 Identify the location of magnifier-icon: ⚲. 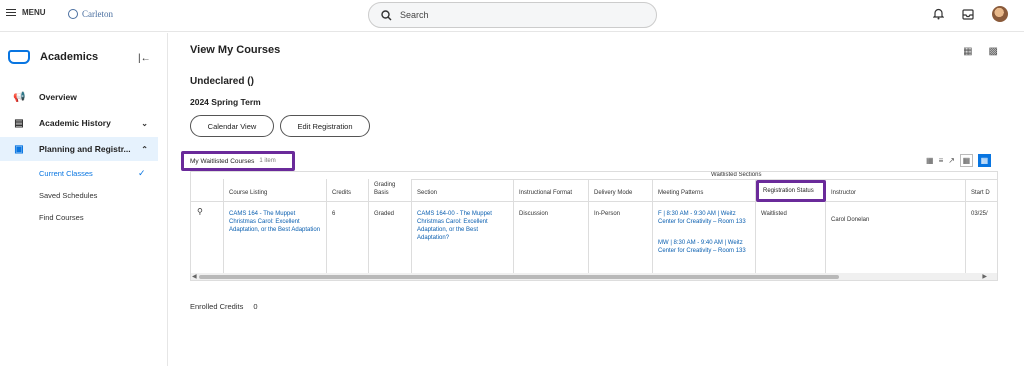
(200, 212).